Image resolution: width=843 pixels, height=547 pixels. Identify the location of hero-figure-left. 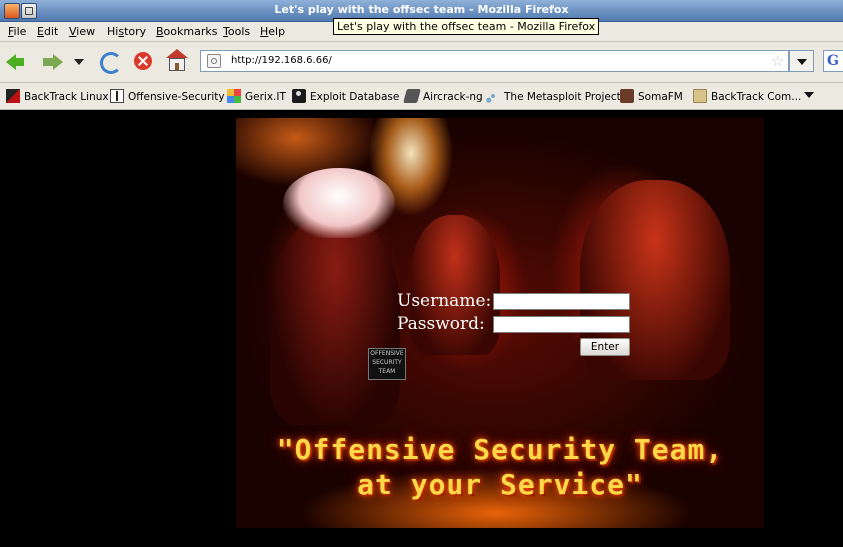
(335, 320).